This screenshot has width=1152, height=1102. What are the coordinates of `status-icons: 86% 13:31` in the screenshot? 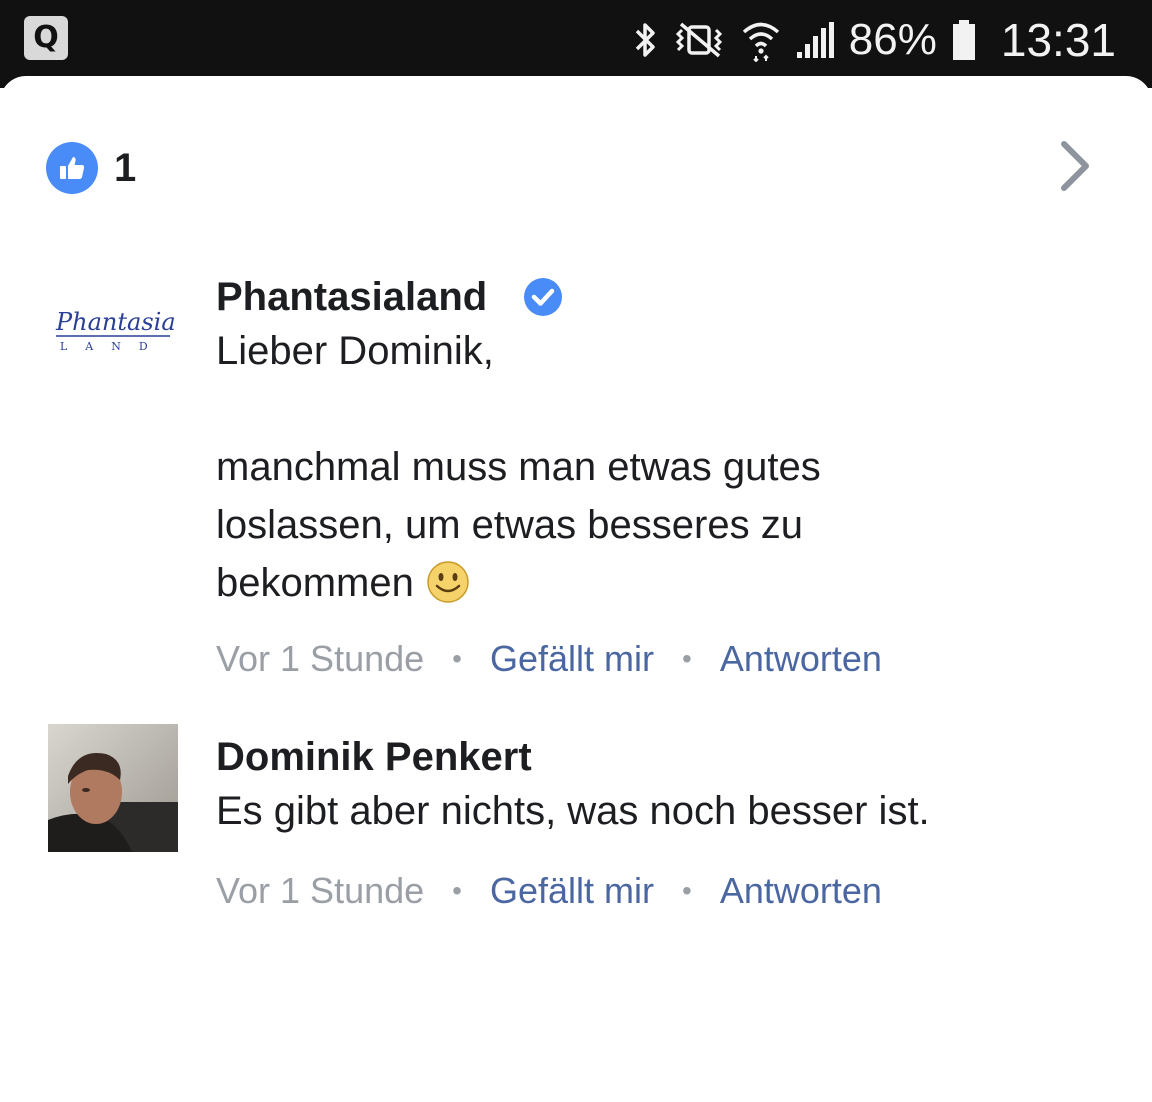 It's located at (874, 40).